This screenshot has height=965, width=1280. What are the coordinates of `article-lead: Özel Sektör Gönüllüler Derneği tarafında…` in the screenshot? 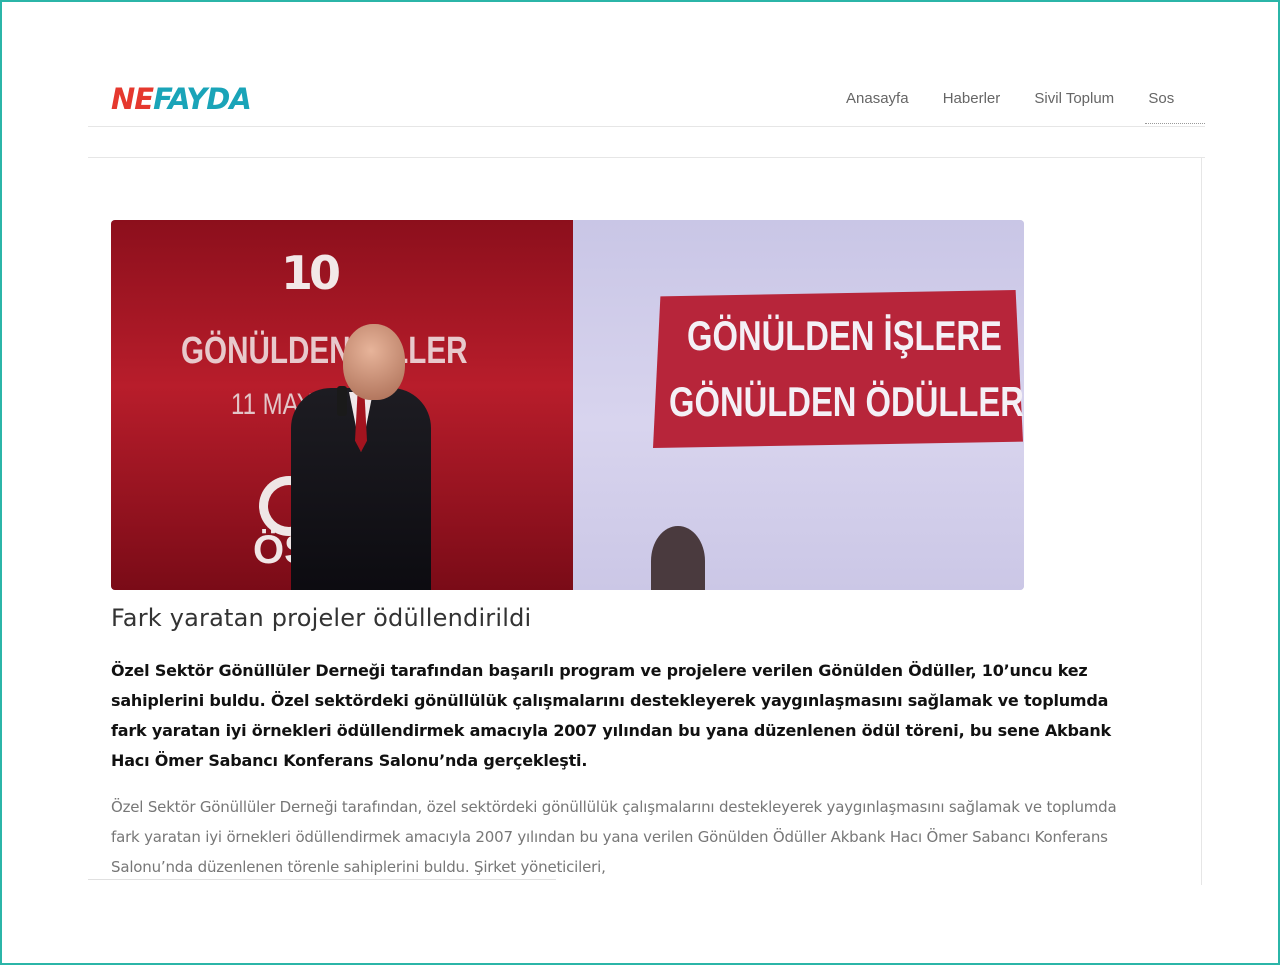 It's located at (611, 715).